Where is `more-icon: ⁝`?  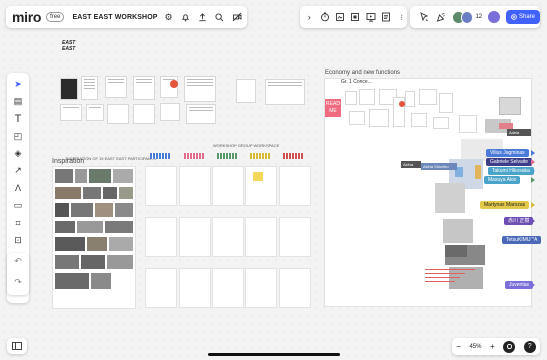 more-icon: ⁝ is located at coordinates (402, 17).